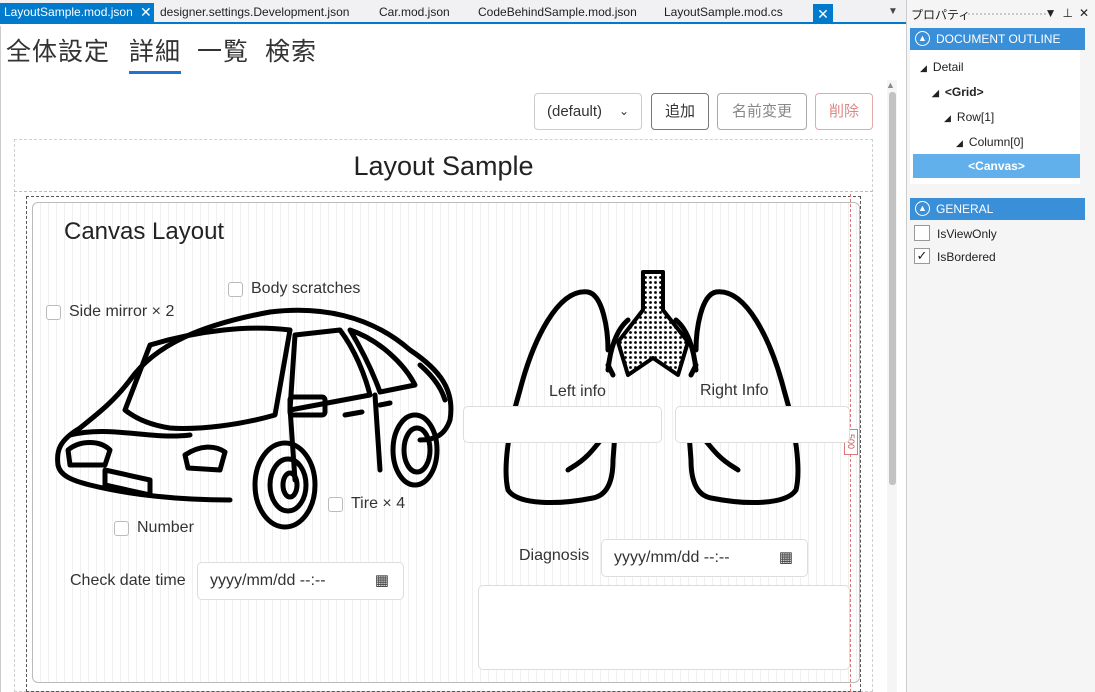 The image size is (1095, 692). I want to click on tree-item-column: ◢ Column[0], so click(990, 142).